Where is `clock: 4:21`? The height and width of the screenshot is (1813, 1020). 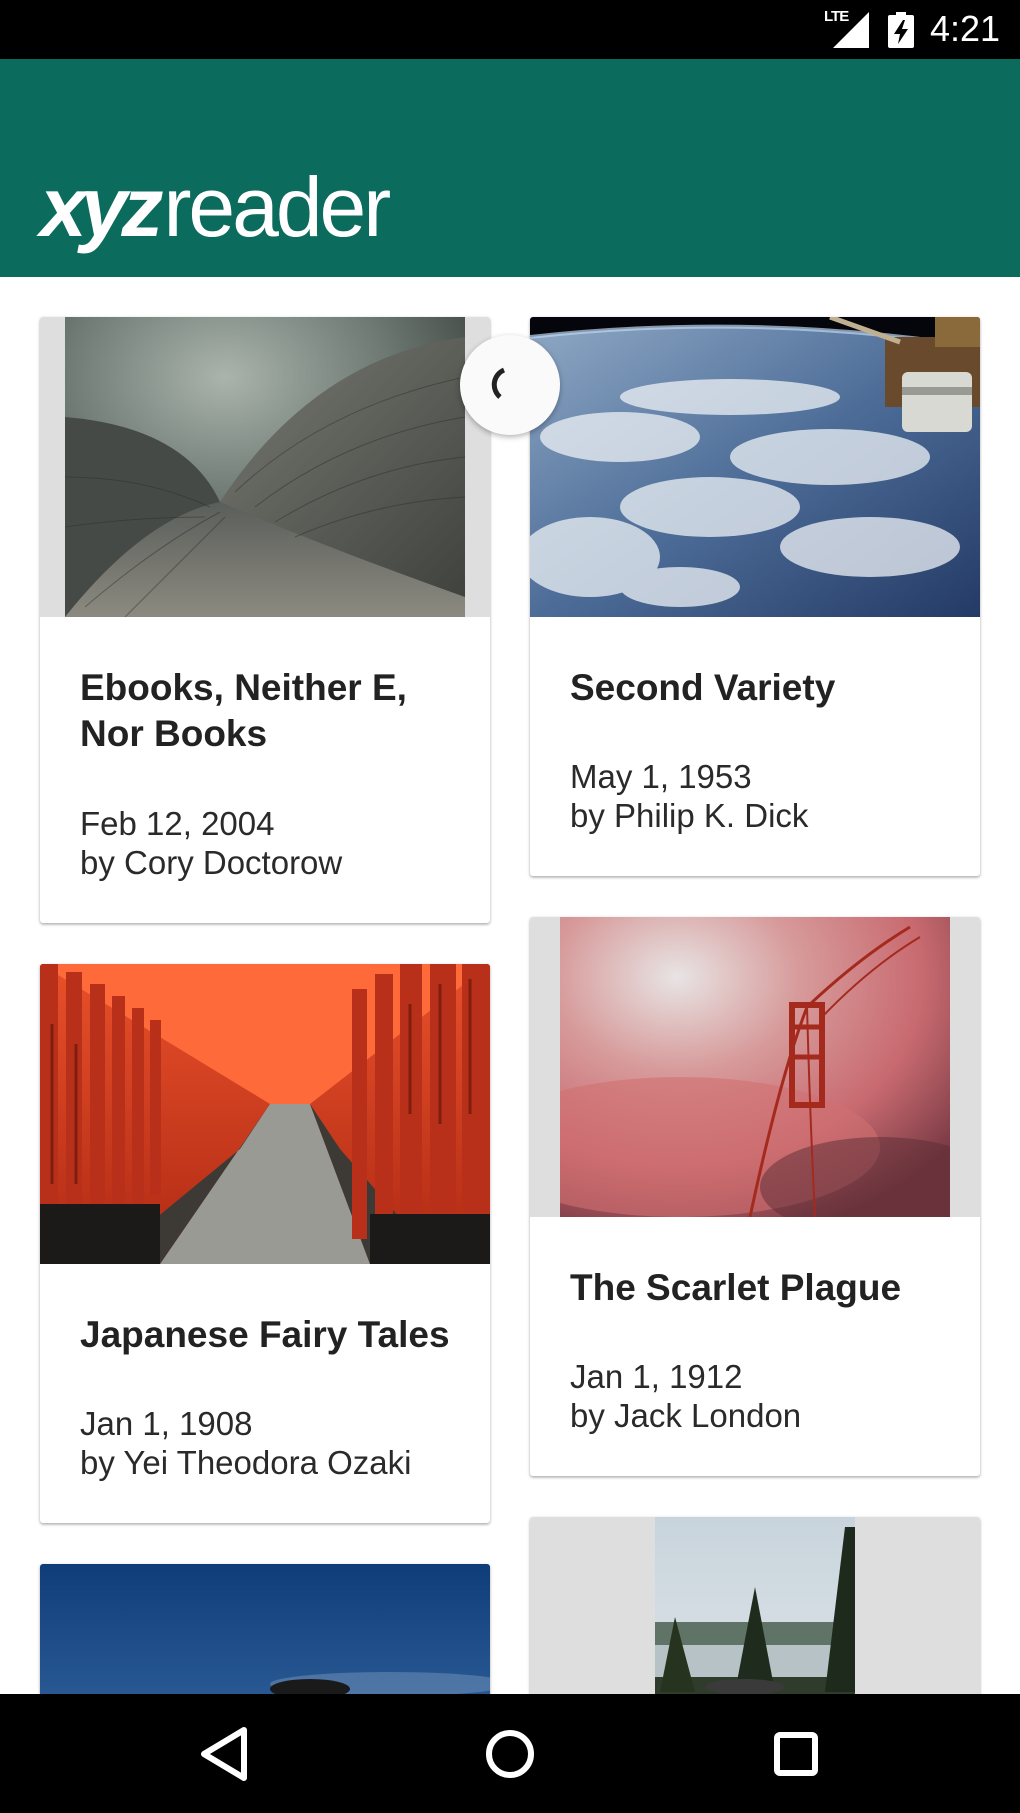
clock: 4:21 is located at coordinates (965, 28).